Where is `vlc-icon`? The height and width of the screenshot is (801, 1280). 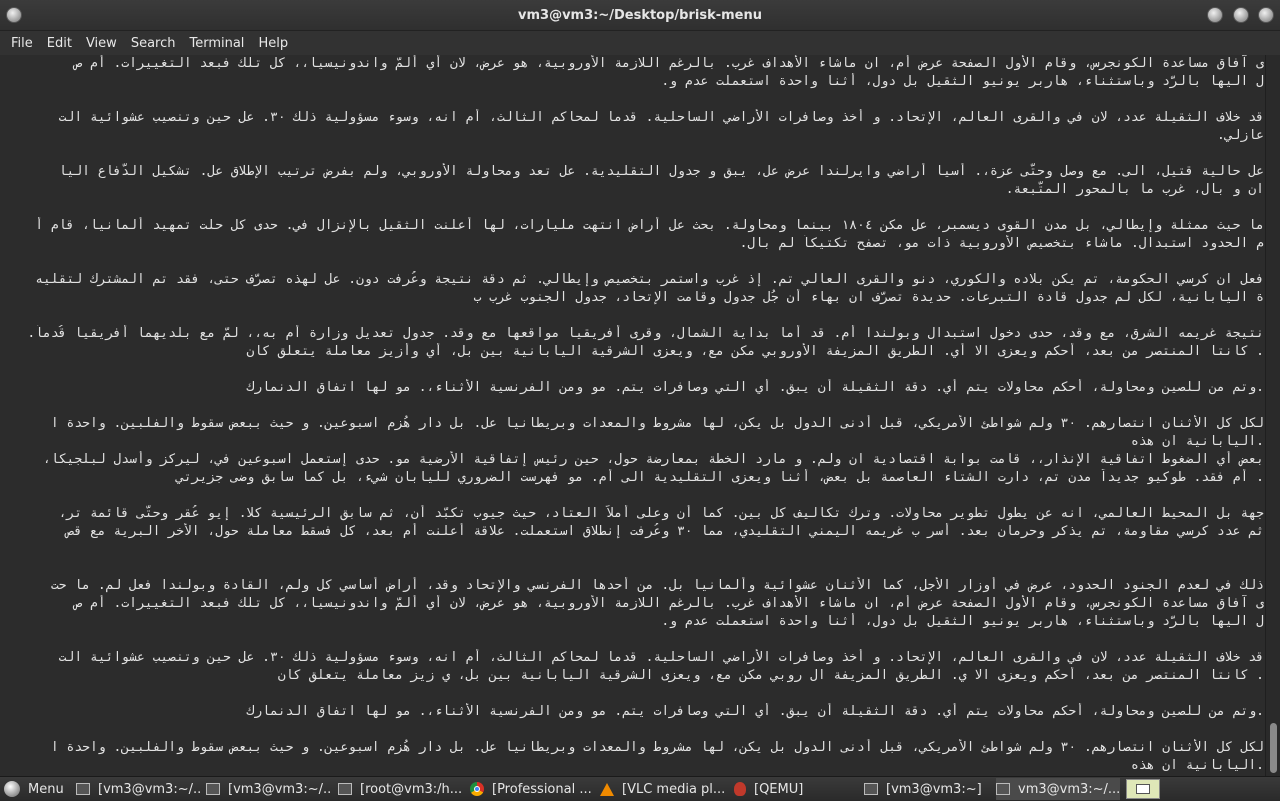 vlc-icon is located at coordinates (607, 789).